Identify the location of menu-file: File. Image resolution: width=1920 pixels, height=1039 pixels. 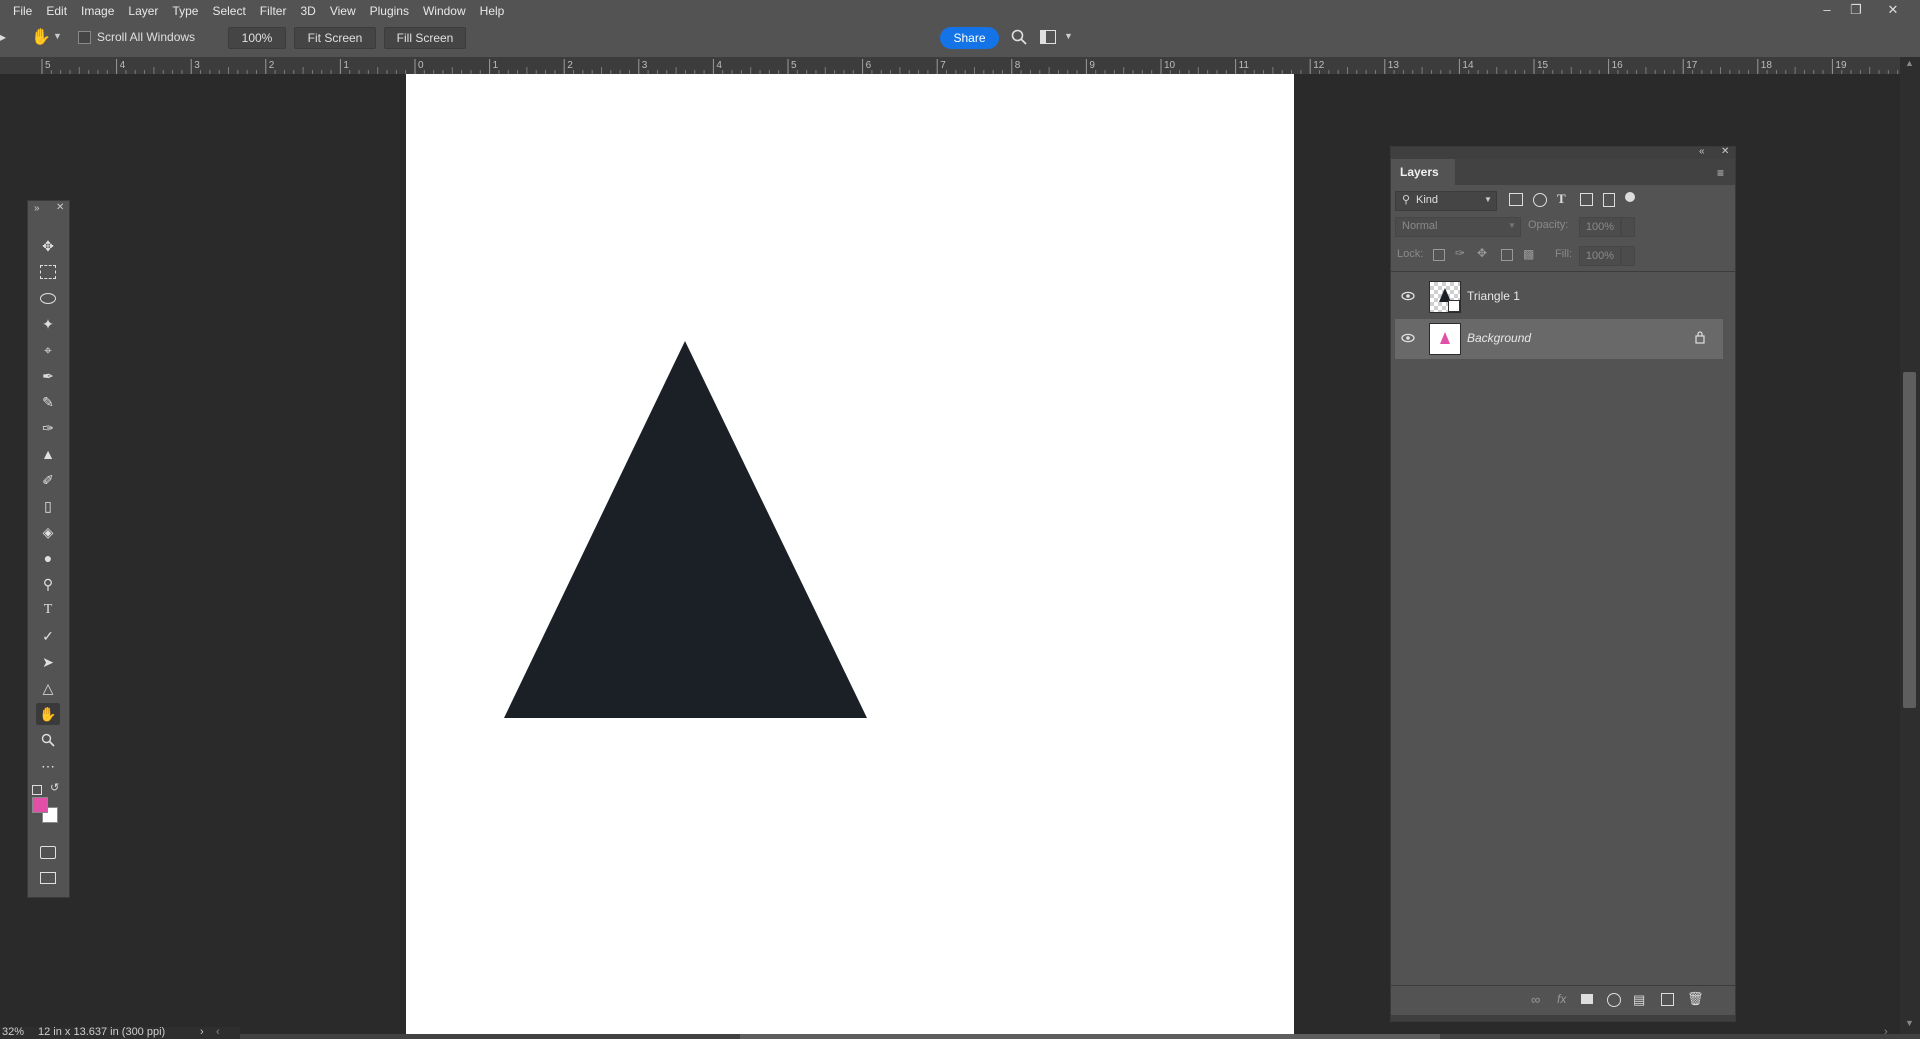
(22, 11).